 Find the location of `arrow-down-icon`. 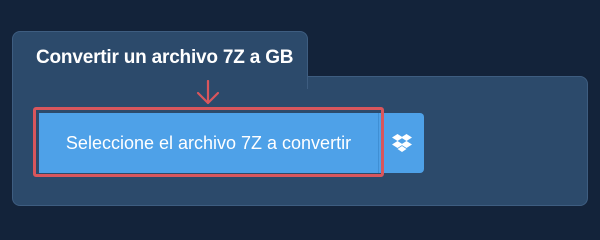

arrow-down-icon is located at coordinates (208, 92).